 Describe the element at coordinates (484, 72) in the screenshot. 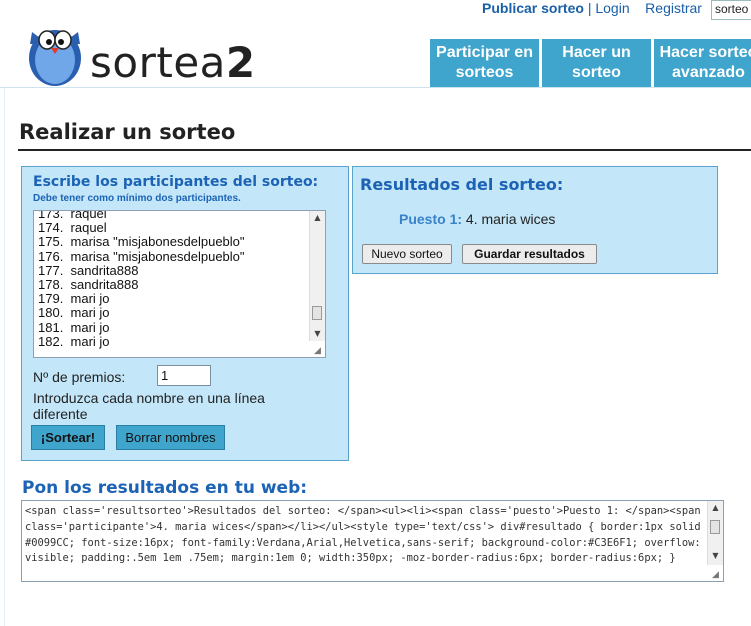

I see `nav-participar-line2: sorteos` at that location.